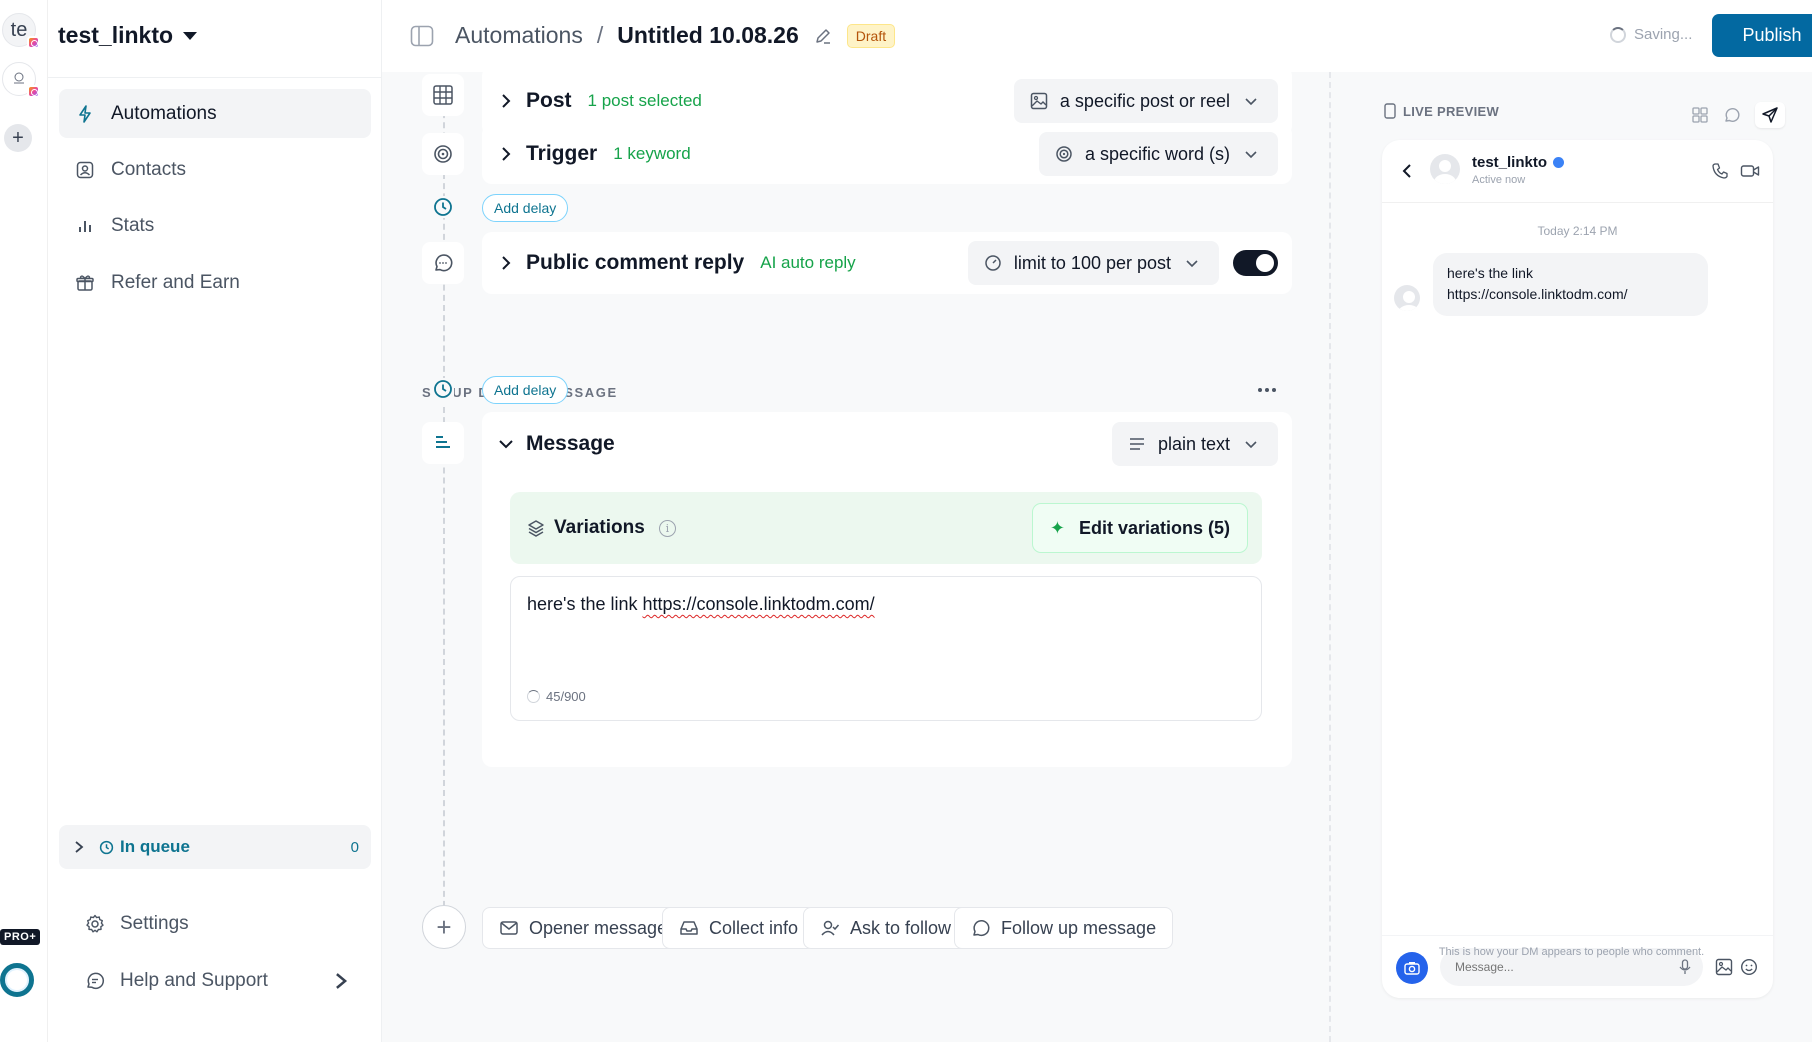 This screenshot has width=1812, height=1042. I want to click on comment-icon, so click(444, 263).